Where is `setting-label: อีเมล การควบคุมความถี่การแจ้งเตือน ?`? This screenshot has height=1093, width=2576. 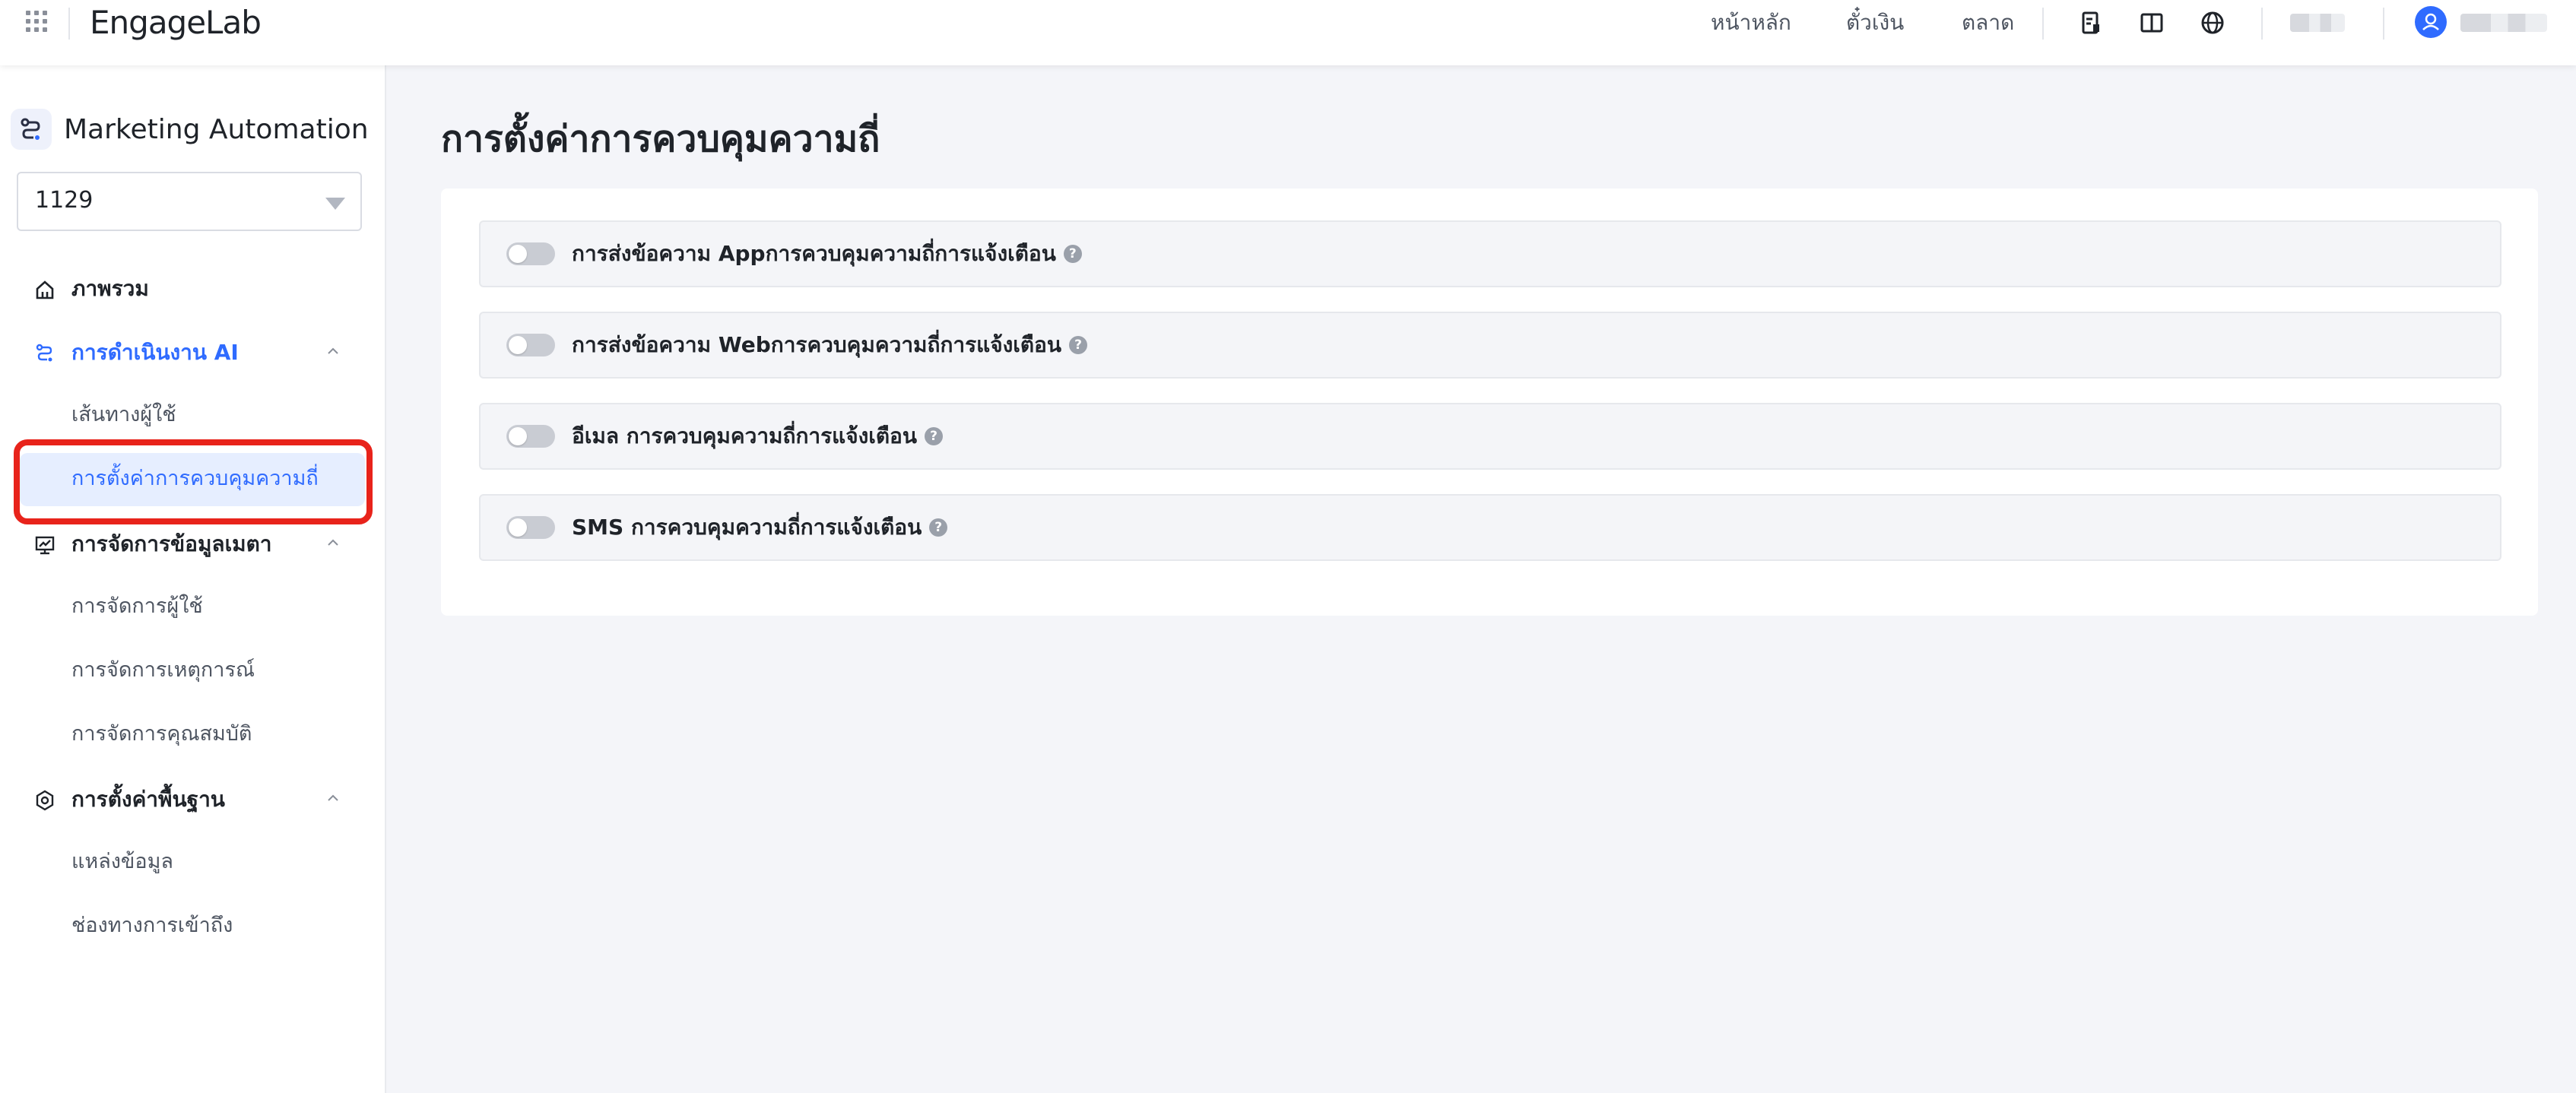 setting-label: อีเมล การควบคุมความถี่การแจ้งเตือน ? is located at coordinates (758, 436).